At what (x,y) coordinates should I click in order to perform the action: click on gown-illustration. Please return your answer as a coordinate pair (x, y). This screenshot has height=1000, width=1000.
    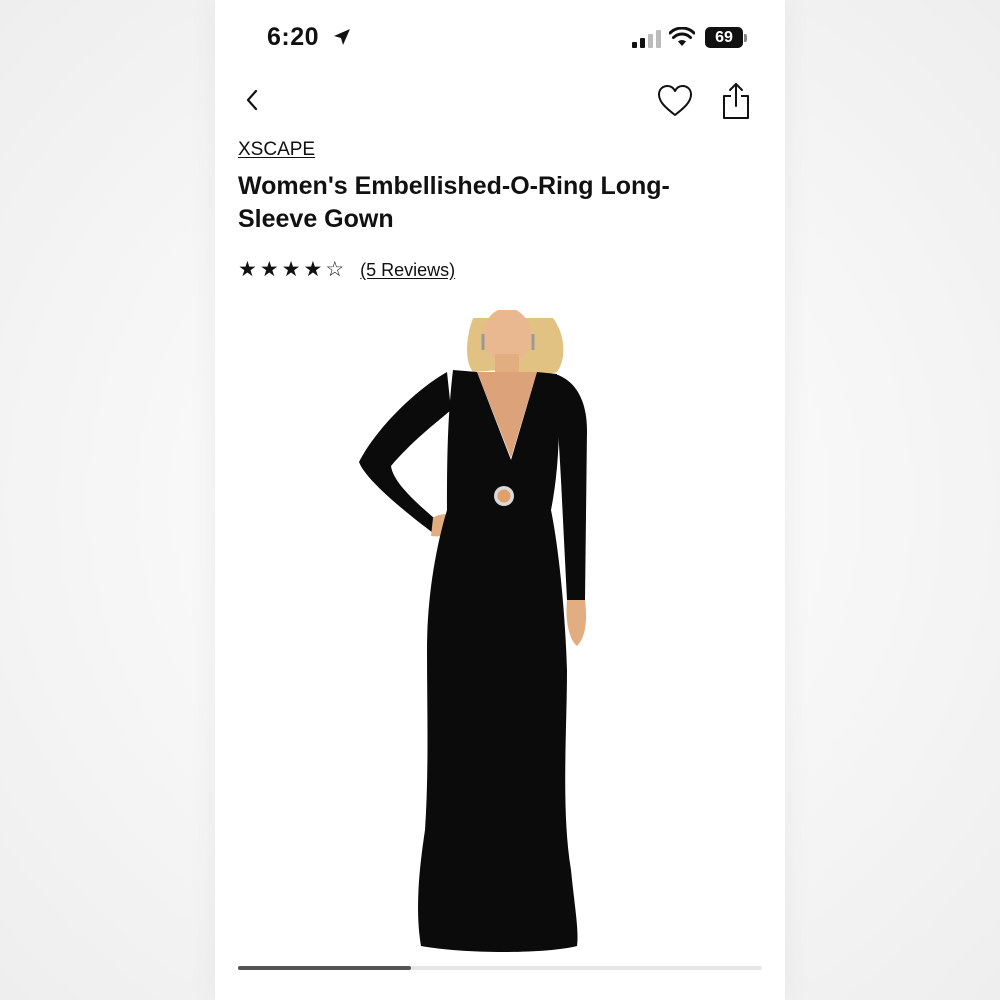
    Looking at the image, I should click on (473, 630).